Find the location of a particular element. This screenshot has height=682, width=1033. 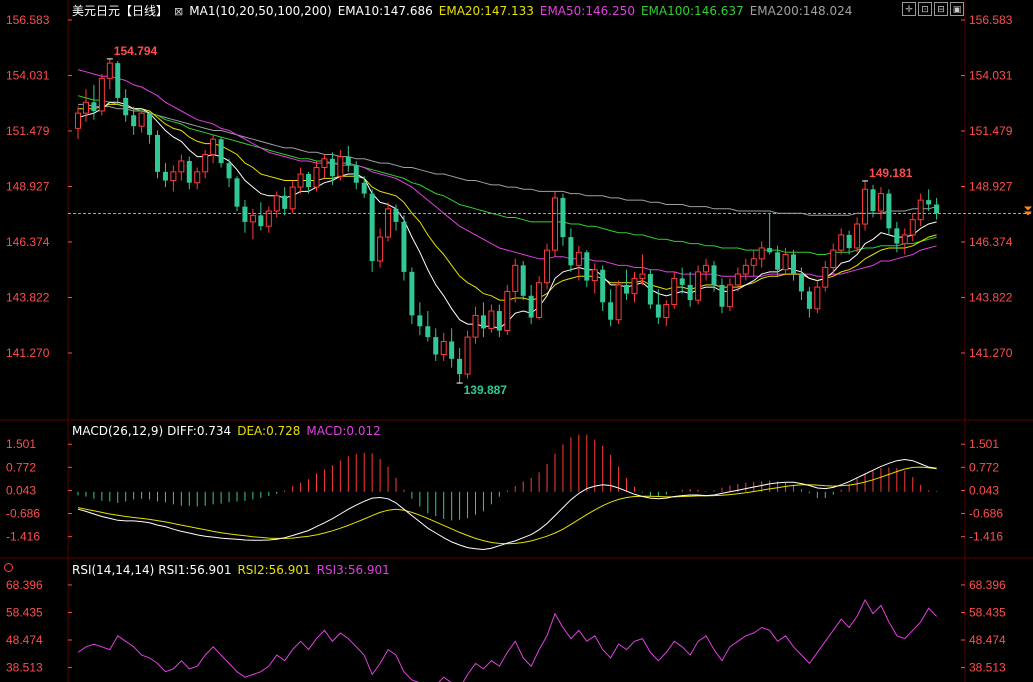

rsi-line is located at coordinates (507, 640).